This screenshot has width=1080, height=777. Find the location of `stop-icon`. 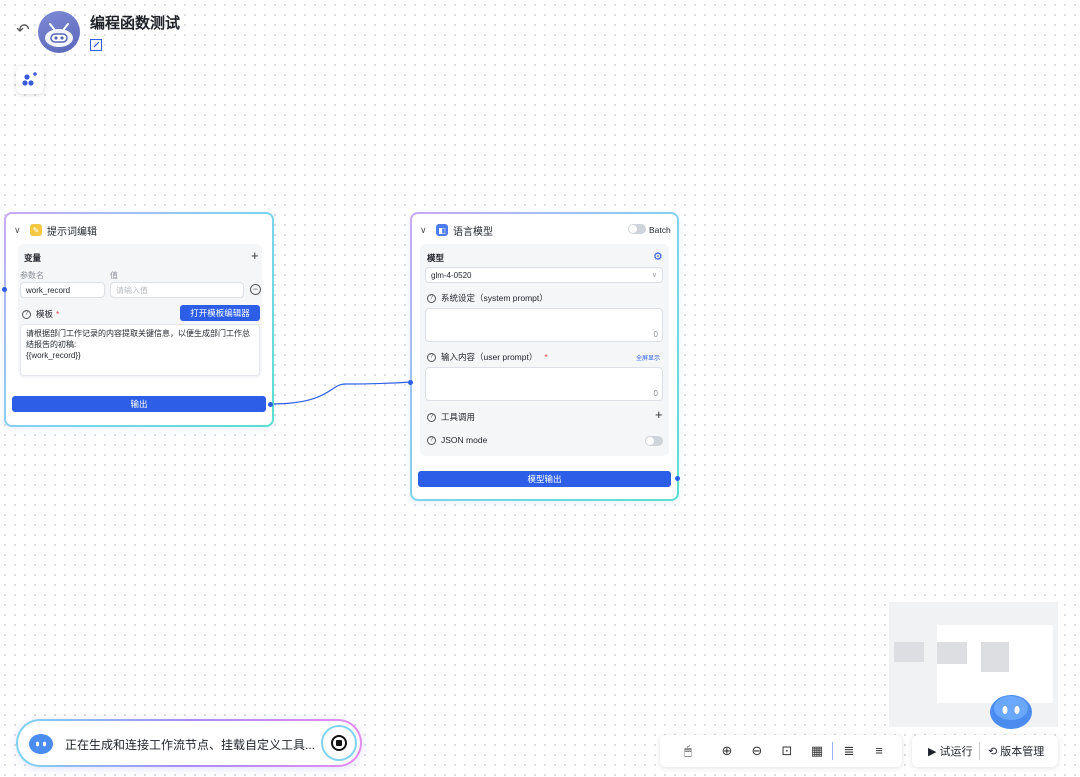

stop-icon is located at coordinates (339, 743).